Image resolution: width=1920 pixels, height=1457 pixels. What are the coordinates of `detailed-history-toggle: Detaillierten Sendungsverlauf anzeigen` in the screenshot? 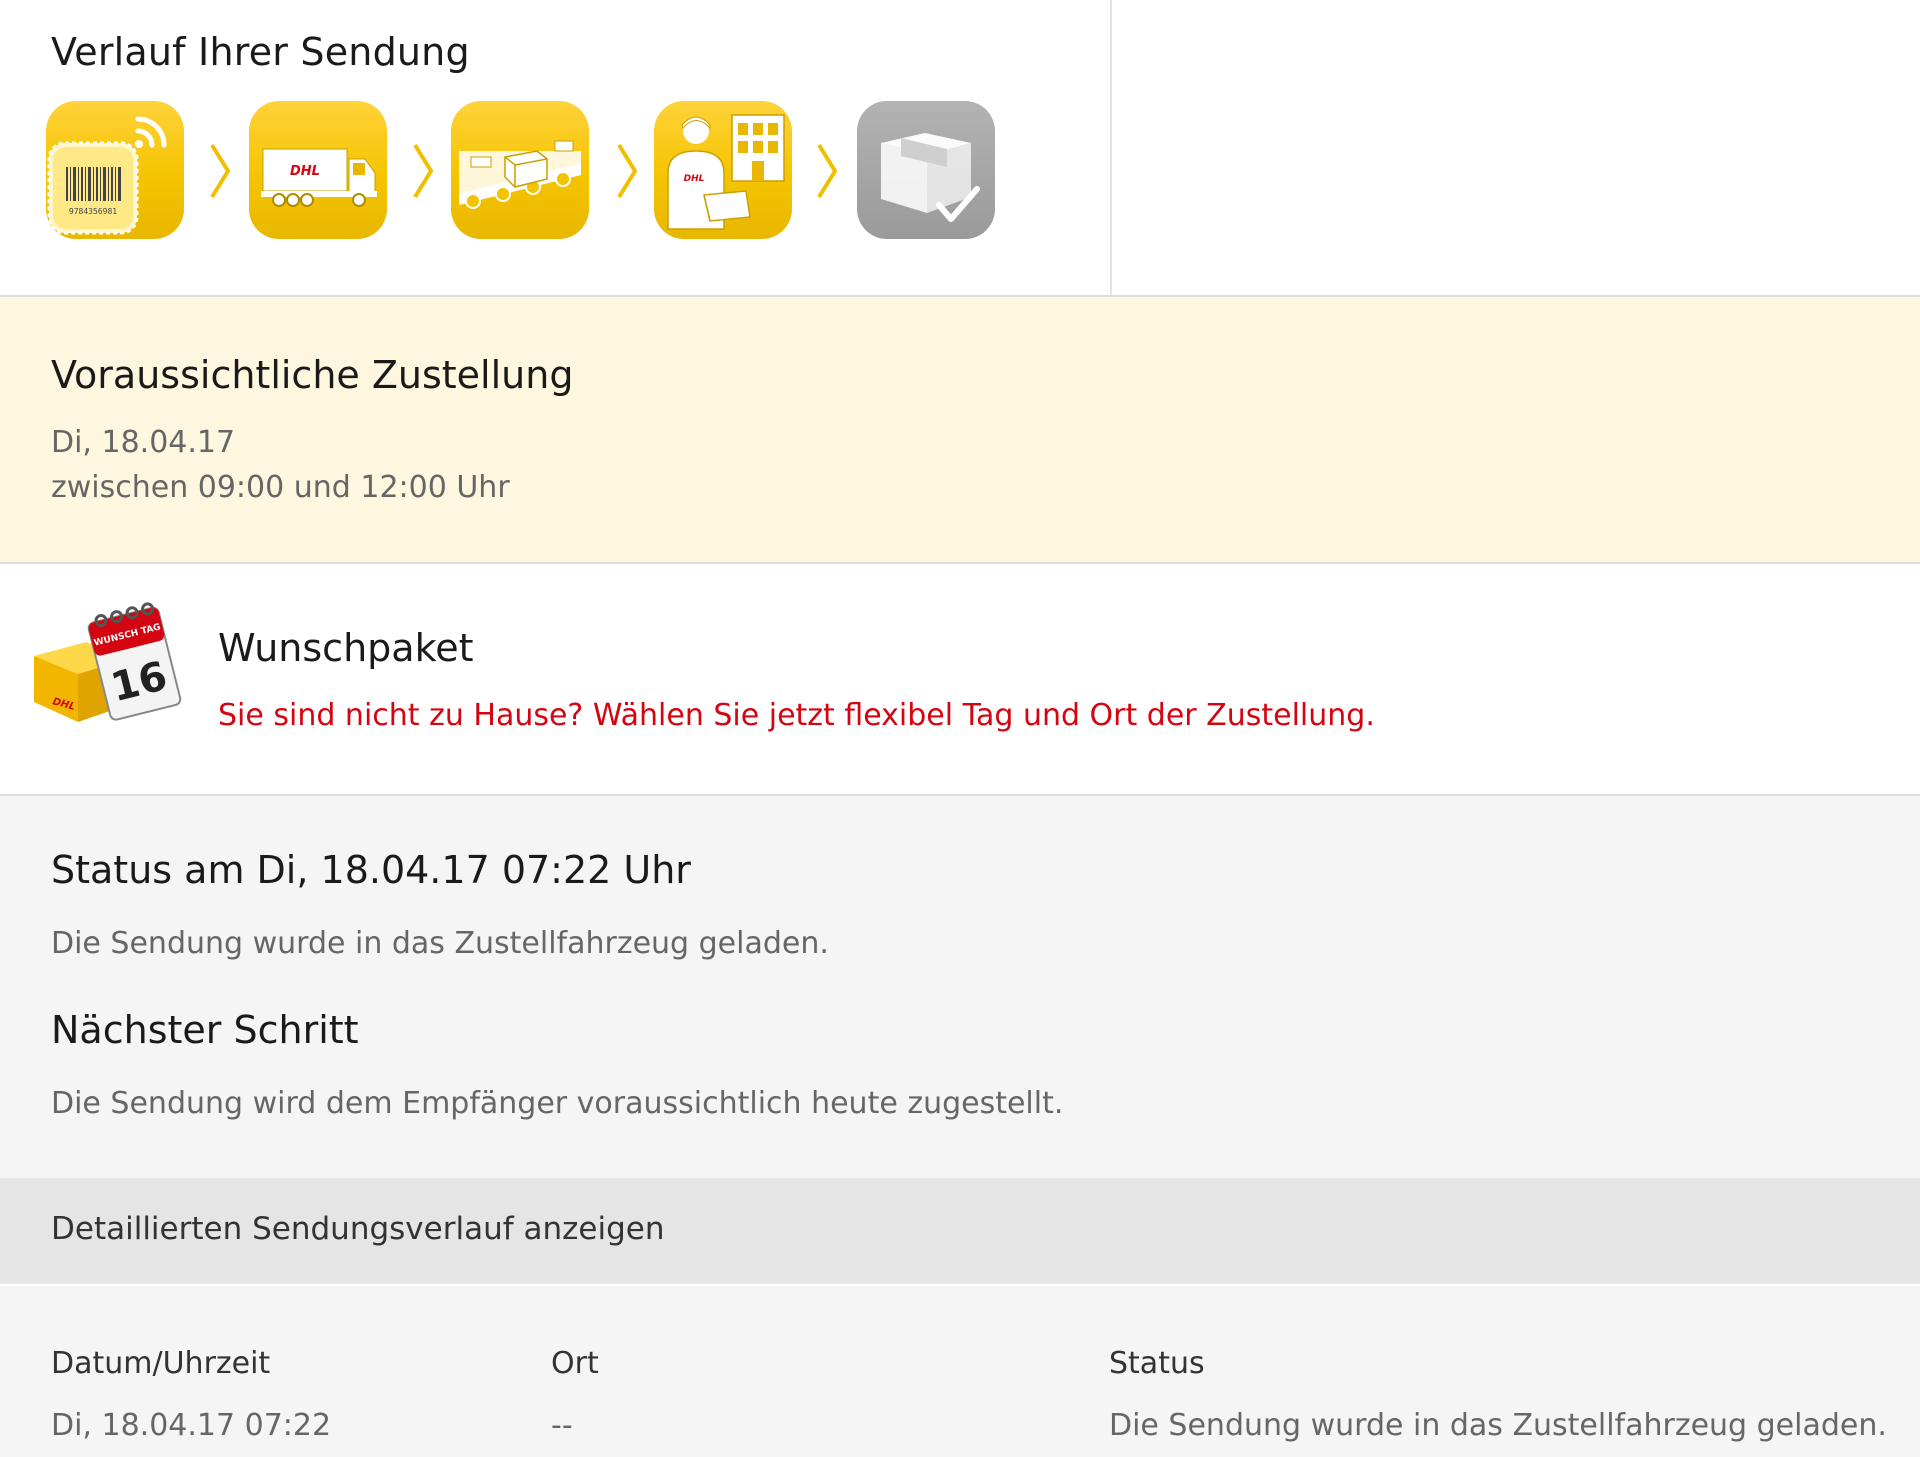 It's located at (960, 1231).